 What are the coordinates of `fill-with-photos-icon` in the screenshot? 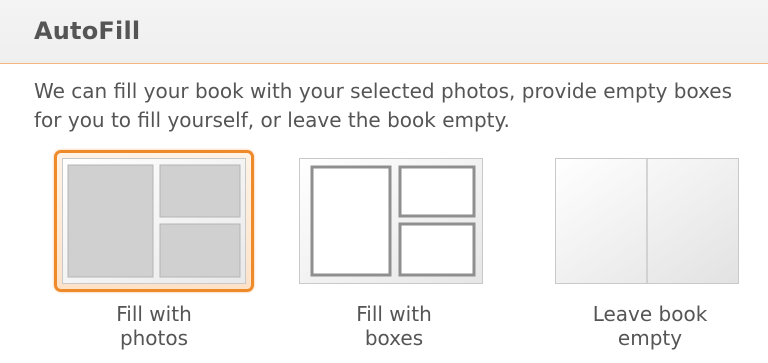 It's located at (154, 221).